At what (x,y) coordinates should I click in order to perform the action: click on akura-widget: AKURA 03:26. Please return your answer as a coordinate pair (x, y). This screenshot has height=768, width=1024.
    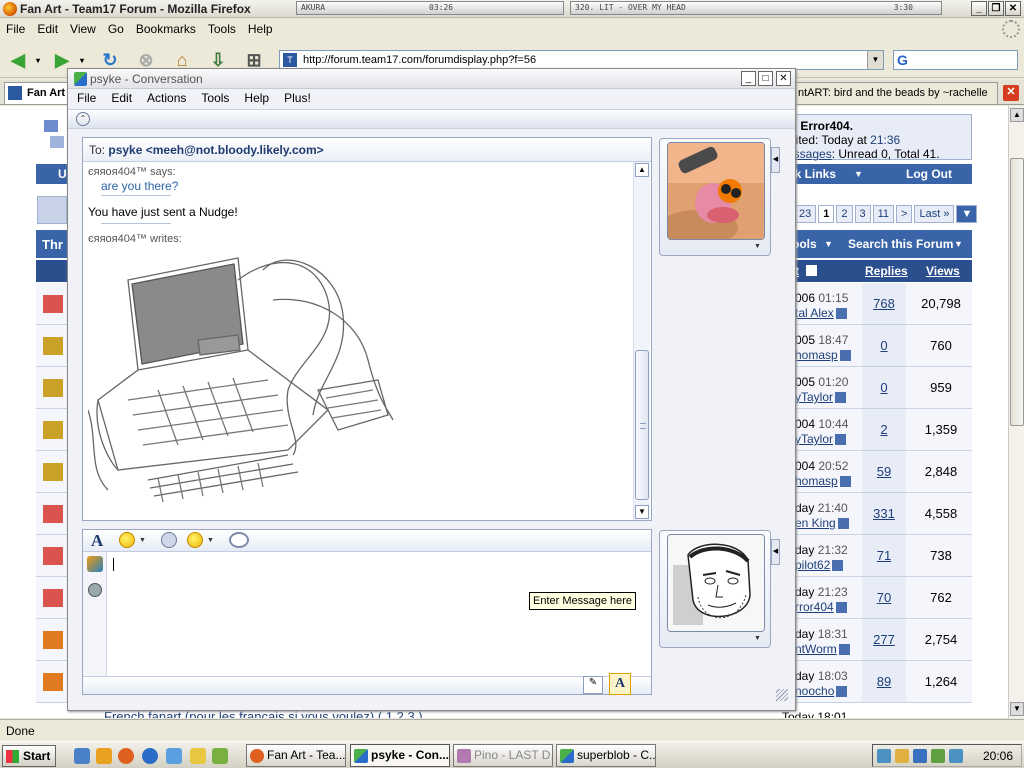
    Looking at the image, I should click on (430, 8).